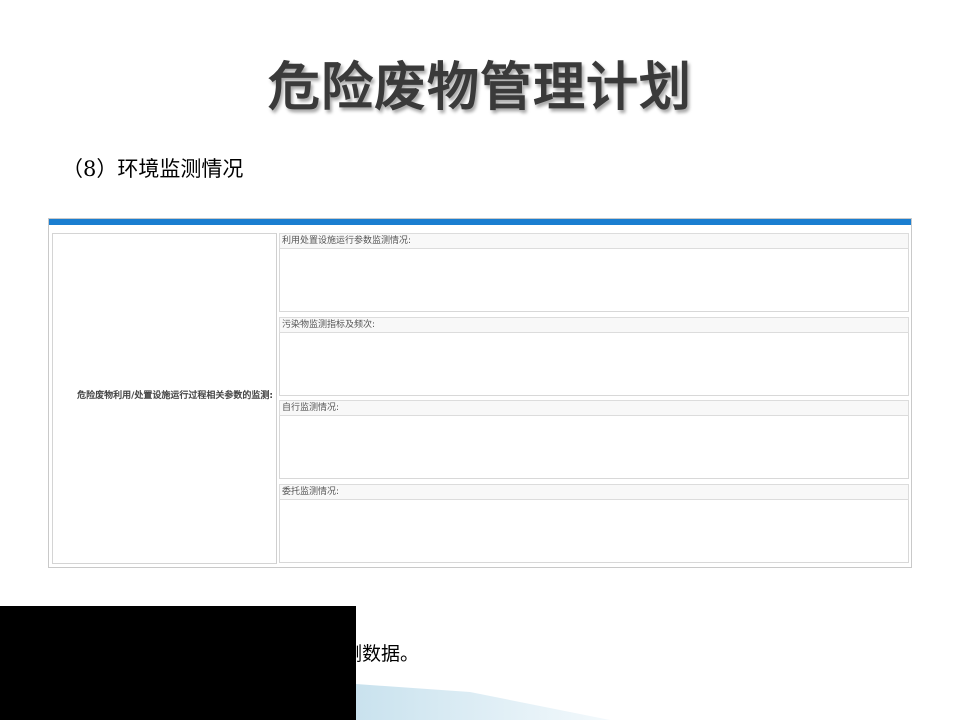 The width and height of the screenshot is (960, 720). Describe the element at coordinates (483, 702) in the screenshot. I see `decor-pale-band` at that location.